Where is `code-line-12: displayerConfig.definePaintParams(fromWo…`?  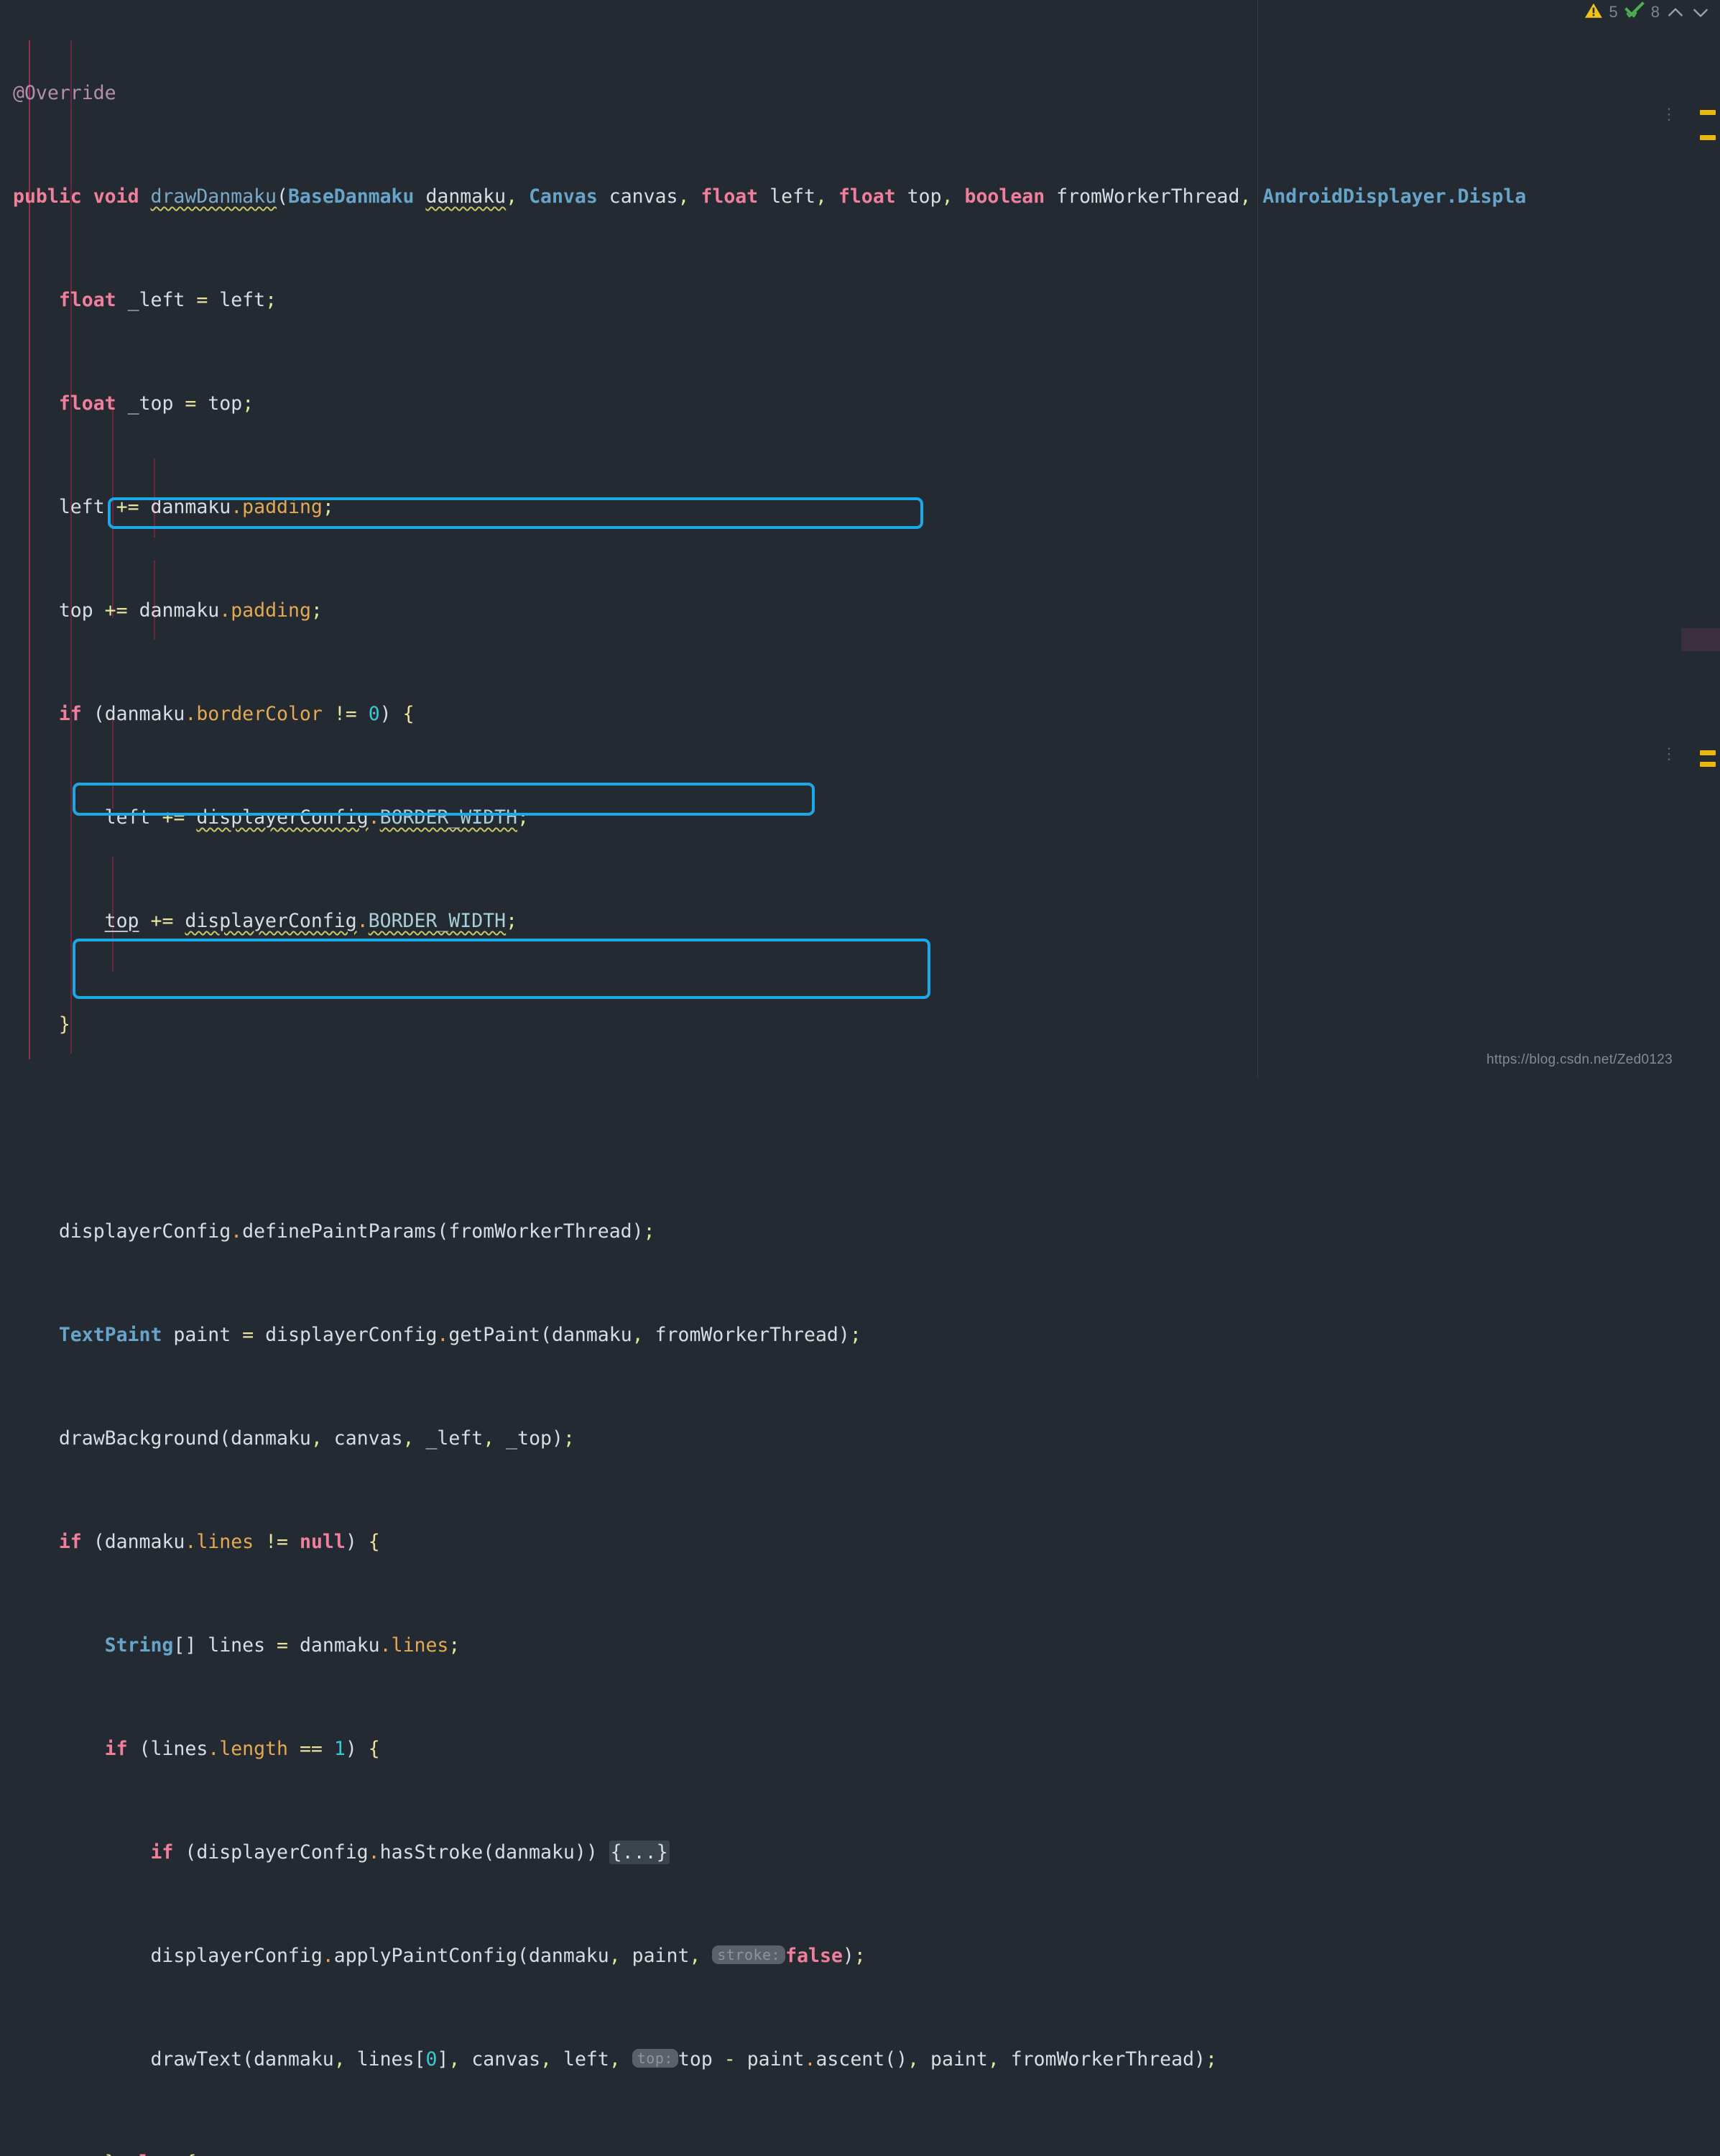 code-line-12: displayerConfig.definePaintParams(fromWo… is located at coordinates (860, 1232).